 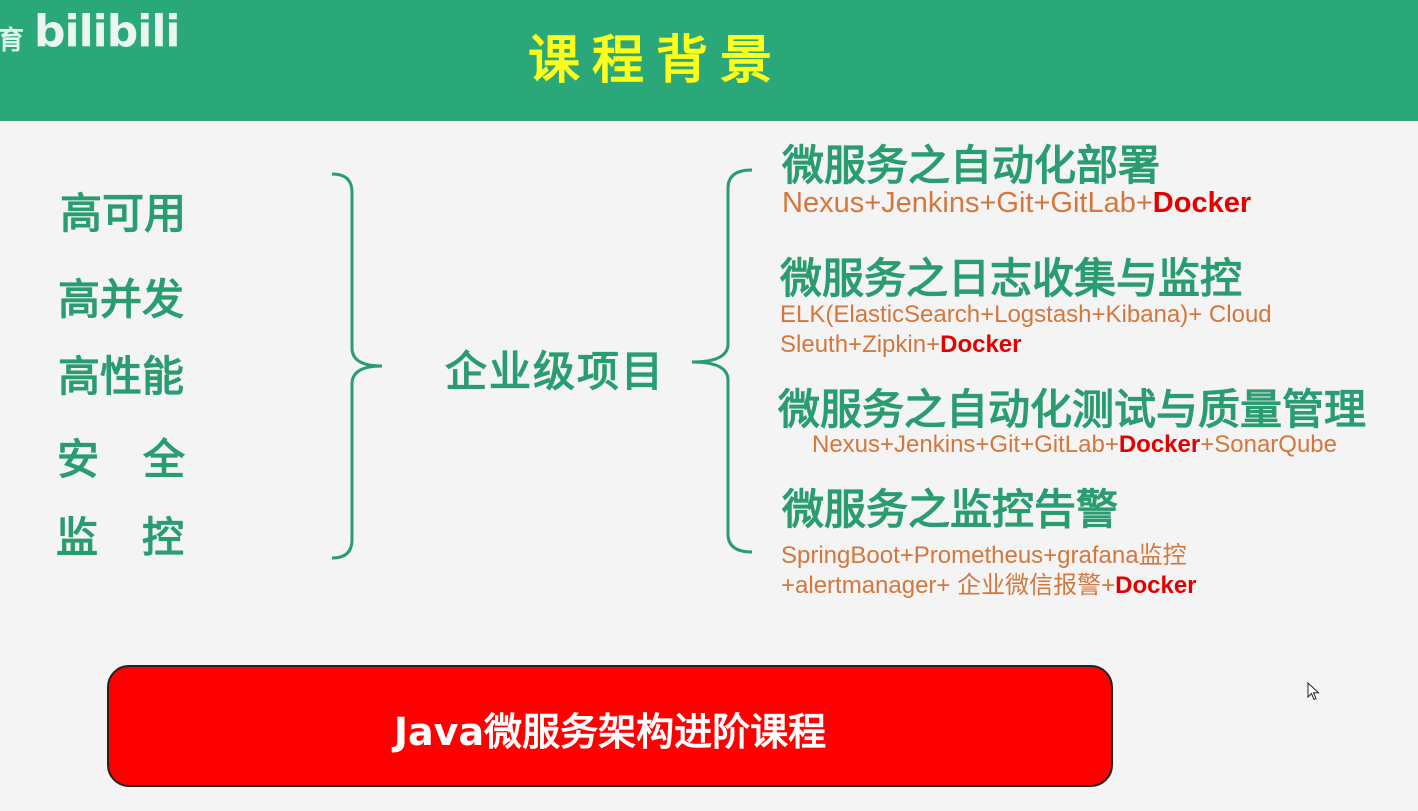 What do you see at coordinates (107, 31) in the screenshot?
I see `bilibili-logo: bilibili` at bounding box center [107, 31].